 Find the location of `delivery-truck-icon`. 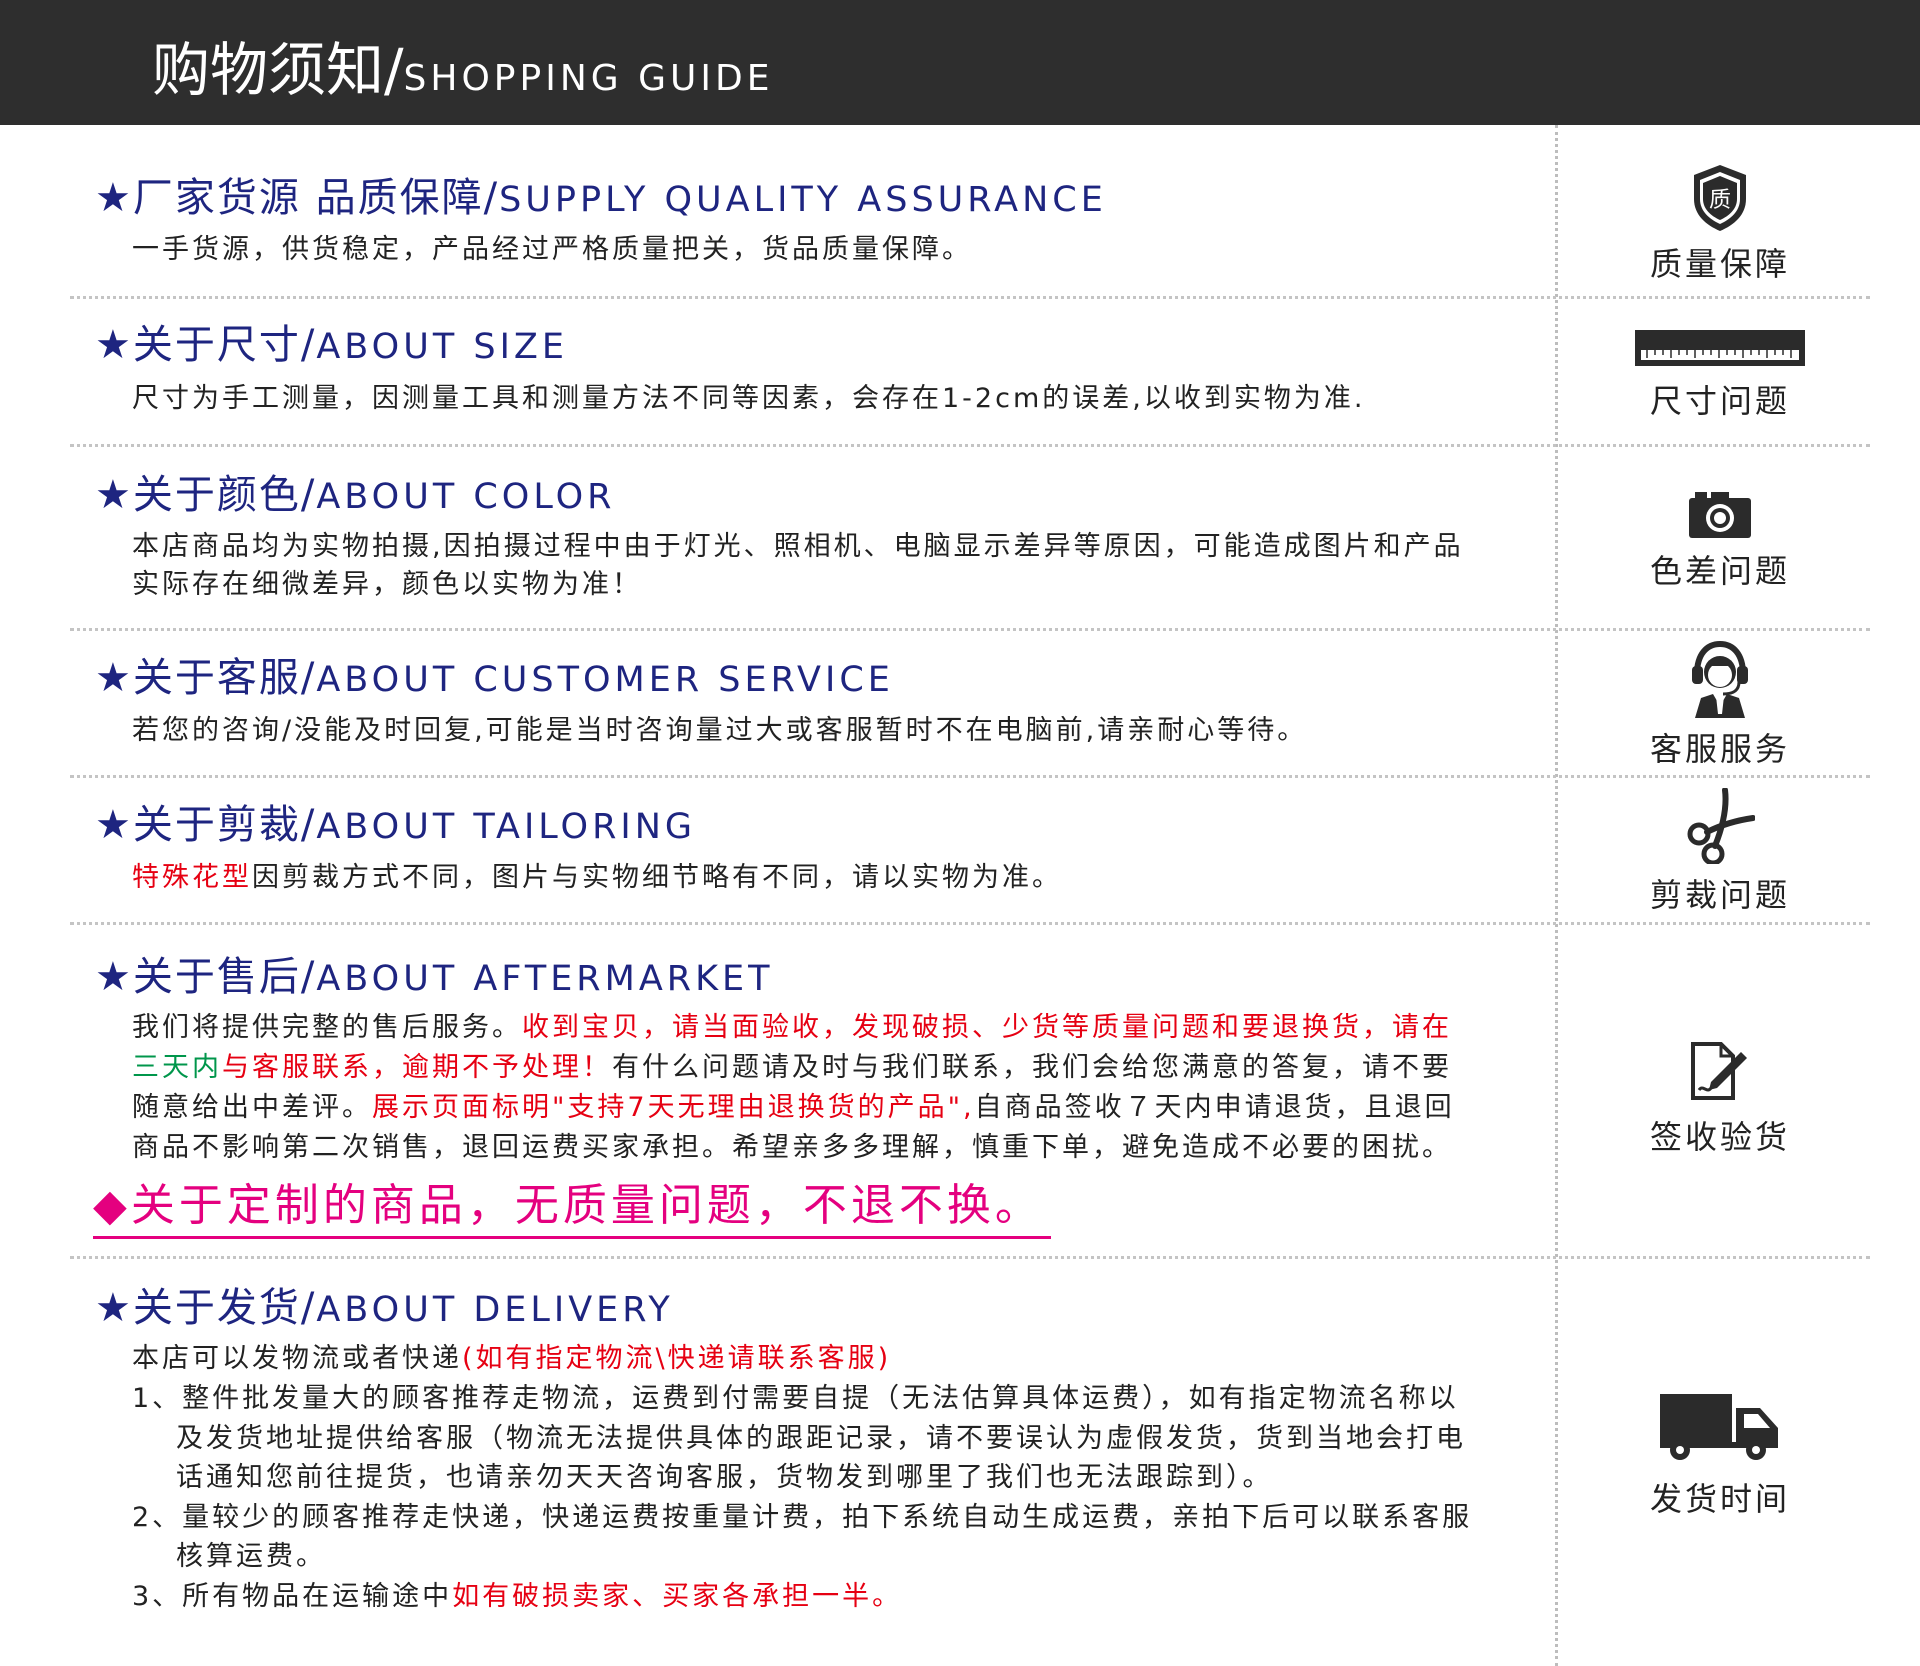

delivery-truck-icon is located at coordinates (1719, 1427).